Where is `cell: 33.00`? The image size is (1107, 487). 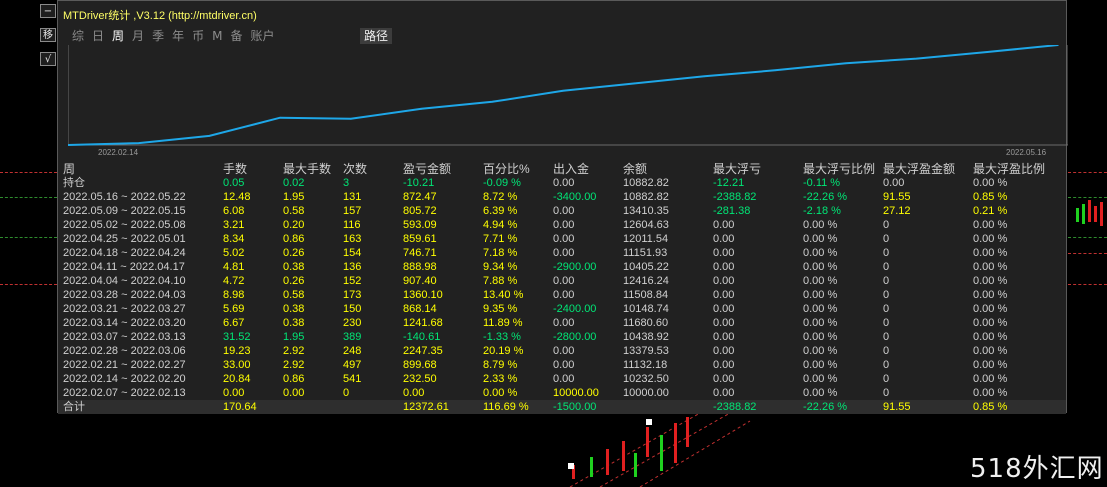 cell: 33.00 is located at coordinates (237, 365).